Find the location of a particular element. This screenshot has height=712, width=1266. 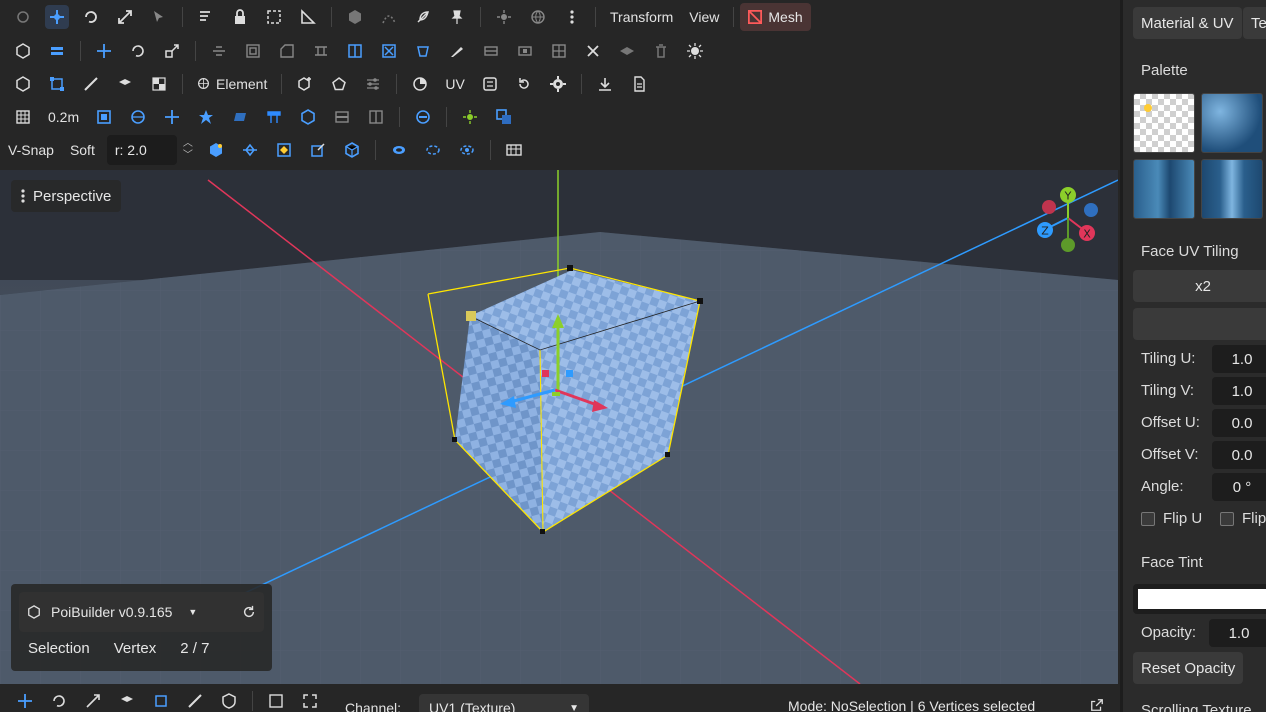

vsnap-toggle: V-Snap is located at coordinates (34, 150).